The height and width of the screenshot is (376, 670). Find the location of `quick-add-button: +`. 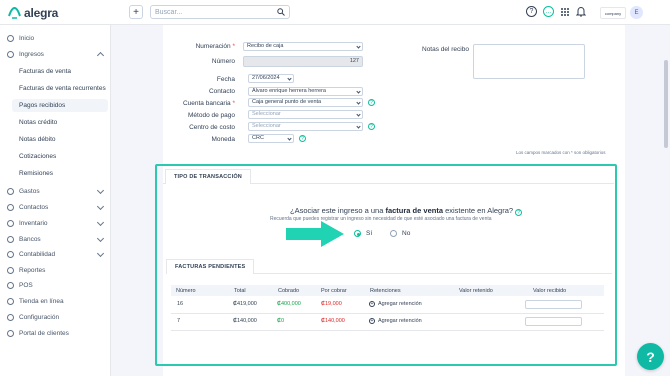

quick-add-button: + is located at coordinates (136, 12).